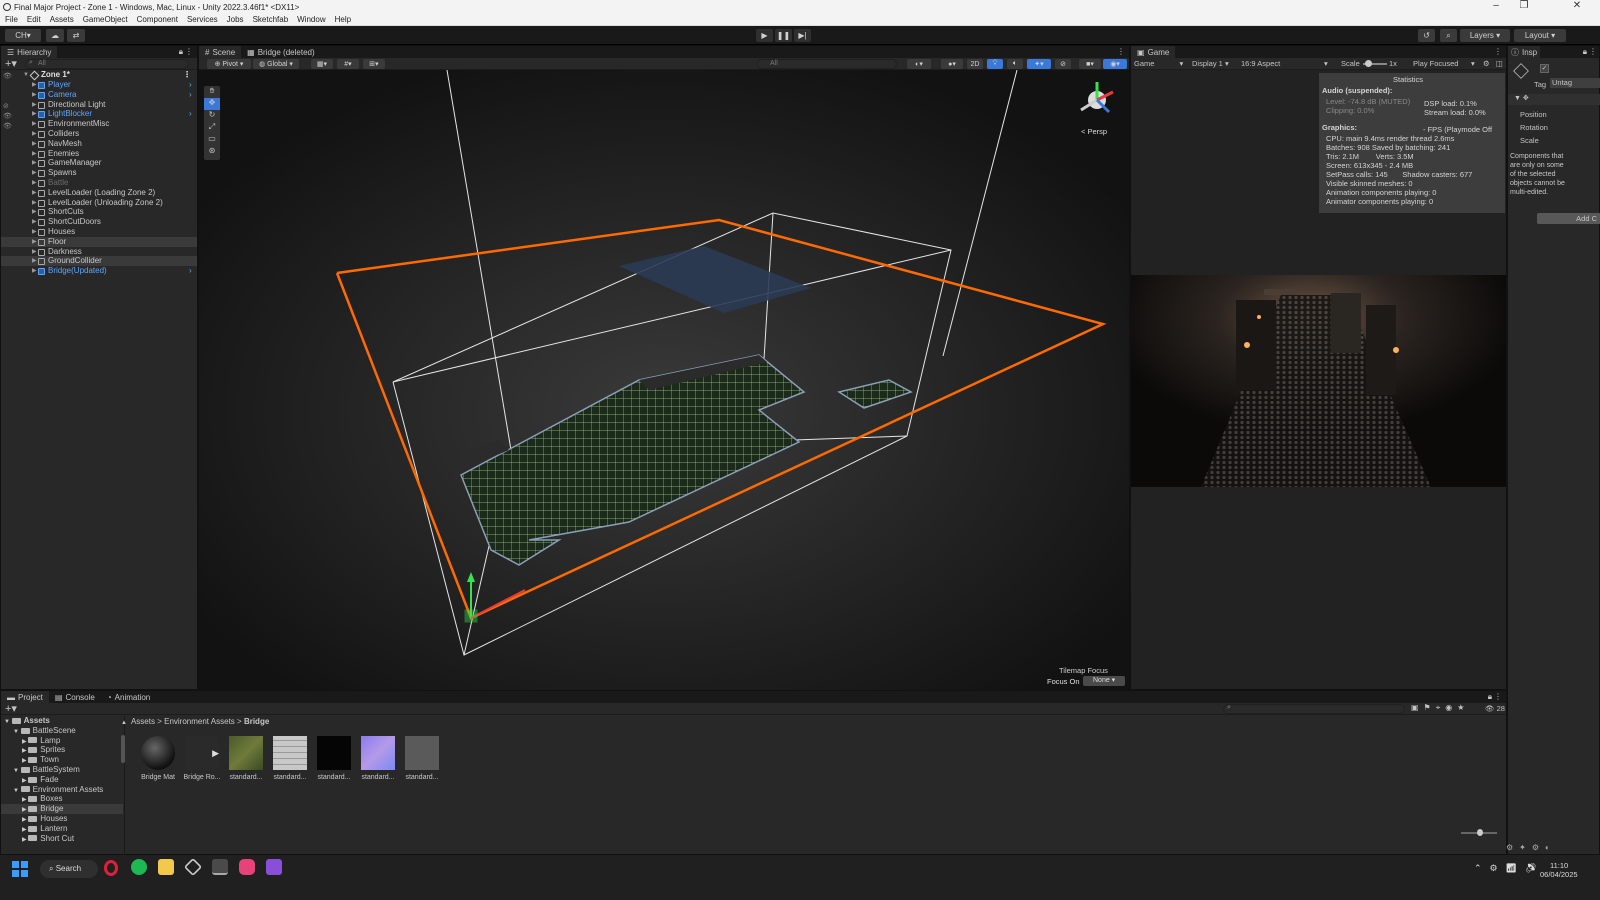 The width and height of the screenshot is (1600, 900). What do you see at coordinates (1498, 696) in the screenshot?
I see `project-kebab-icon: ⋮` at bounding box center [1498, 696].